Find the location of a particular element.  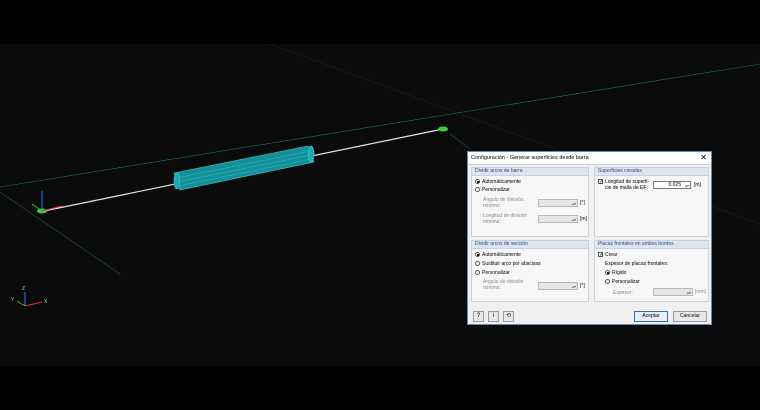

group-title: Superficies creadas is located at coordinates (651, 172).